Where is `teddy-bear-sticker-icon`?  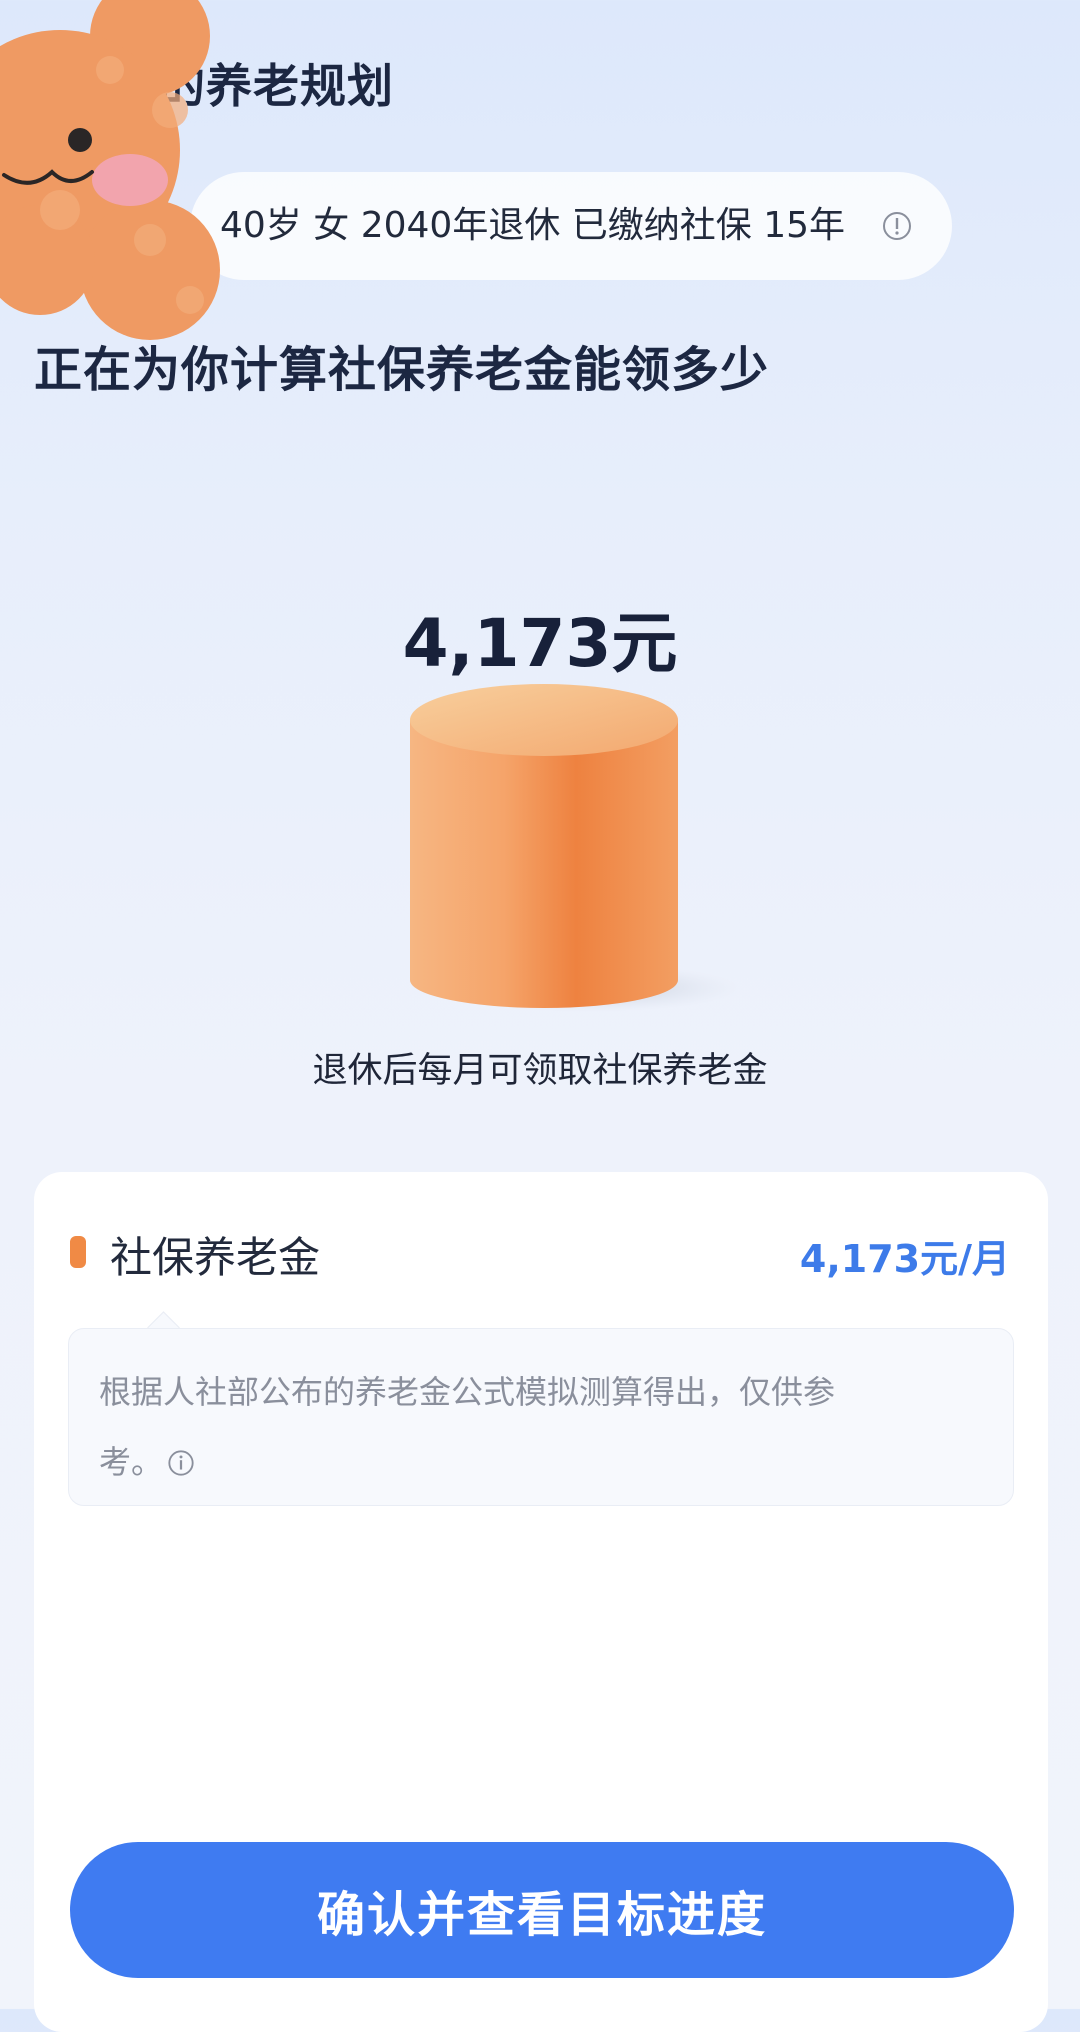
teddy-bear-sticker-icon is located at coordinates (110, 170).